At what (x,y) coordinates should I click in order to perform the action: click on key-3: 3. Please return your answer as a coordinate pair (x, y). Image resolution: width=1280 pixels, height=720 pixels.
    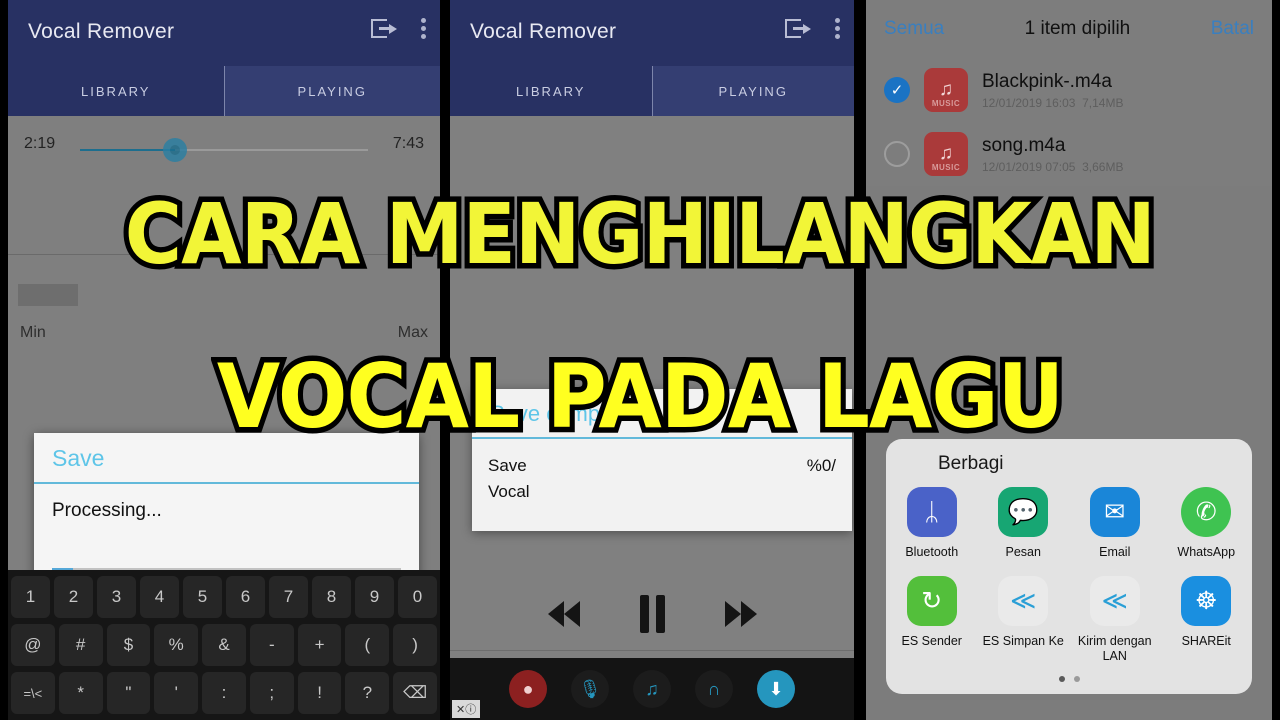
    Looking at the image, I should click on (116, 597).